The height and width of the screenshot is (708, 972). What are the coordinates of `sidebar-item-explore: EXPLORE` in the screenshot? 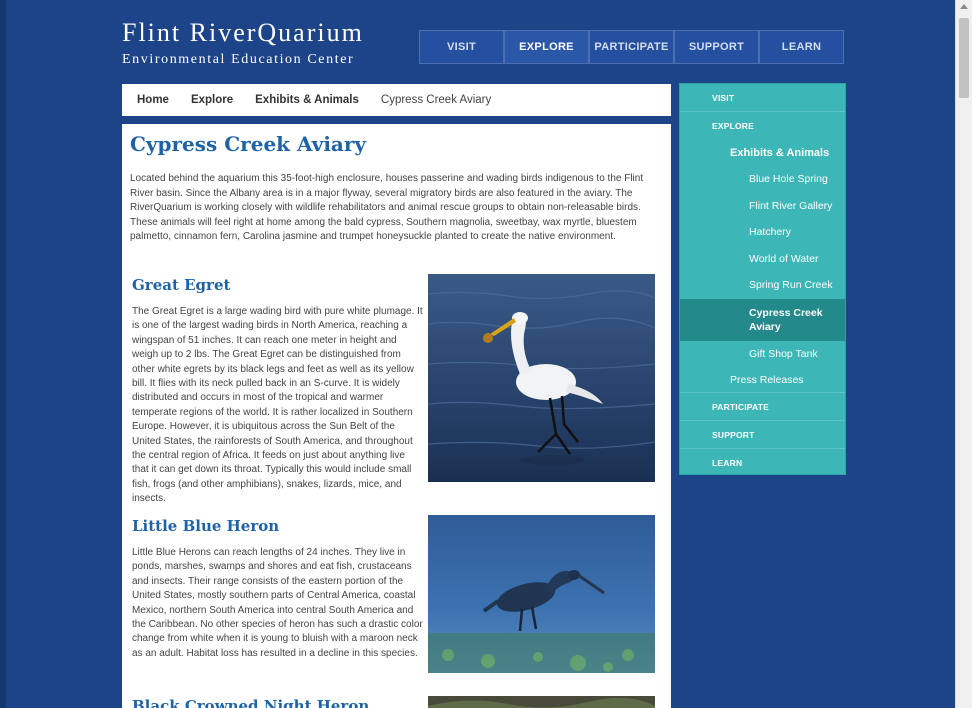 It's located at (762, 126).